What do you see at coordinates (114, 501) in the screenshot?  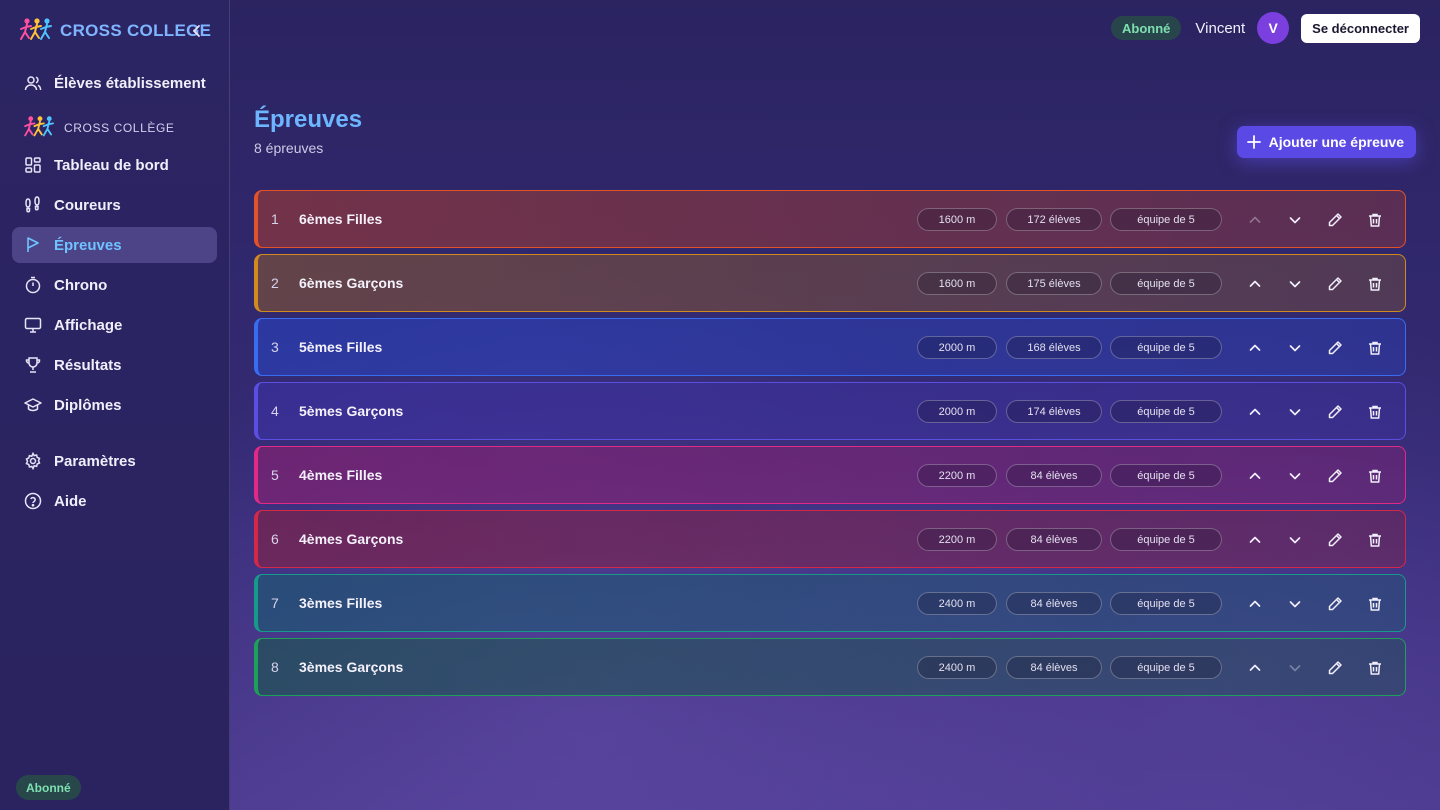 I see `sidebar-item-aide: Aide` at bounding box center [114, 501].